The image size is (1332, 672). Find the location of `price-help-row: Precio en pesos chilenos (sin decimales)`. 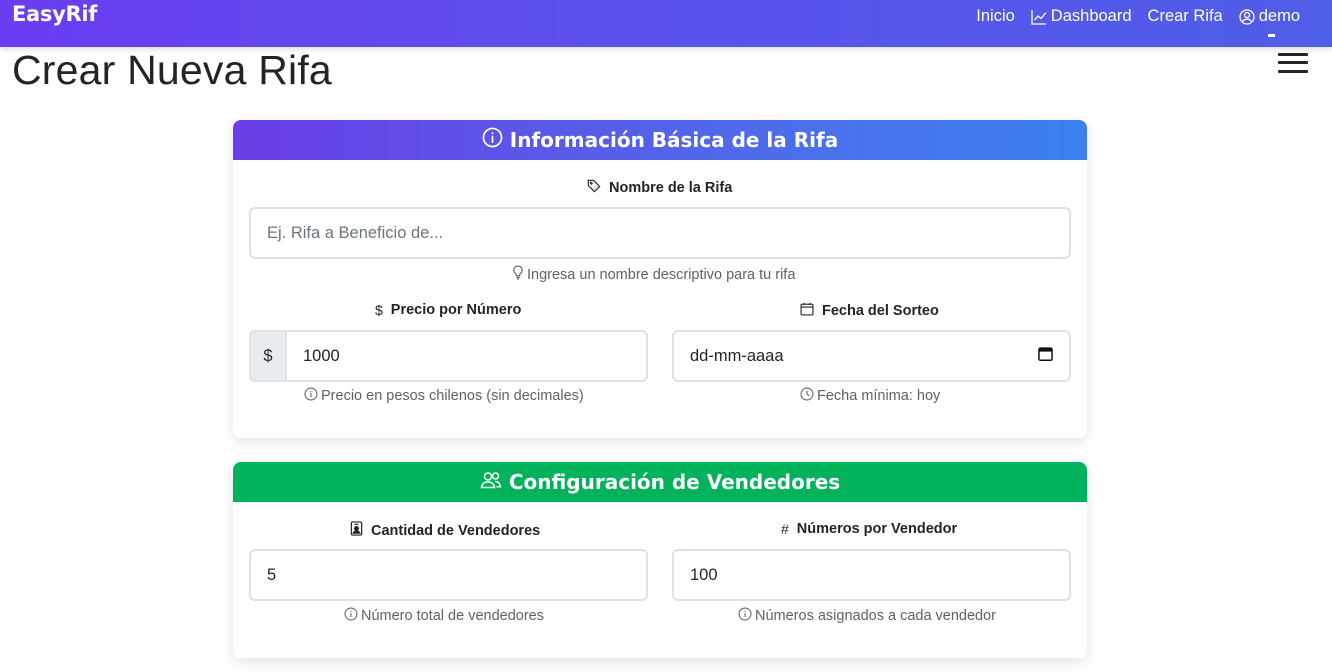

price-help-row: Precio en pesos chilenos (sin decimales) is located at coordinates (444, 396).